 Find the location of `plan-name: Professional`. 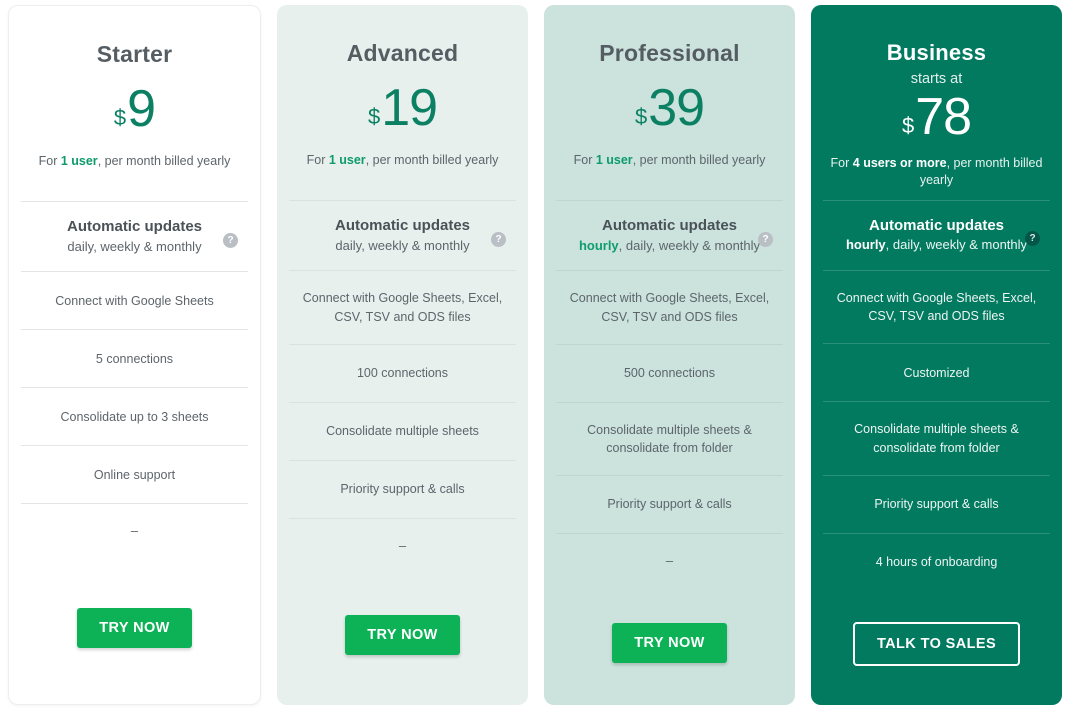

plan-name: Professional is located at coordinates (669, 53).